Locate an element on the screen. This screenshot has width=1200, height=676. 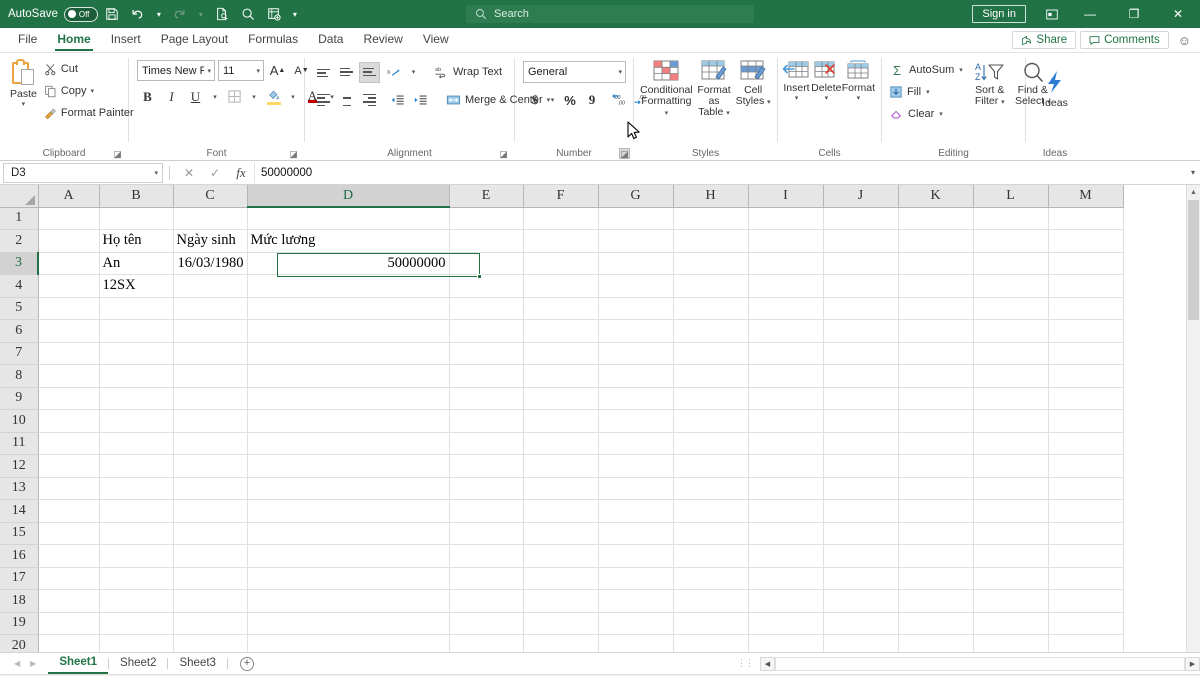
ideas-button: Ideas is located at coordinates (1055, 88).